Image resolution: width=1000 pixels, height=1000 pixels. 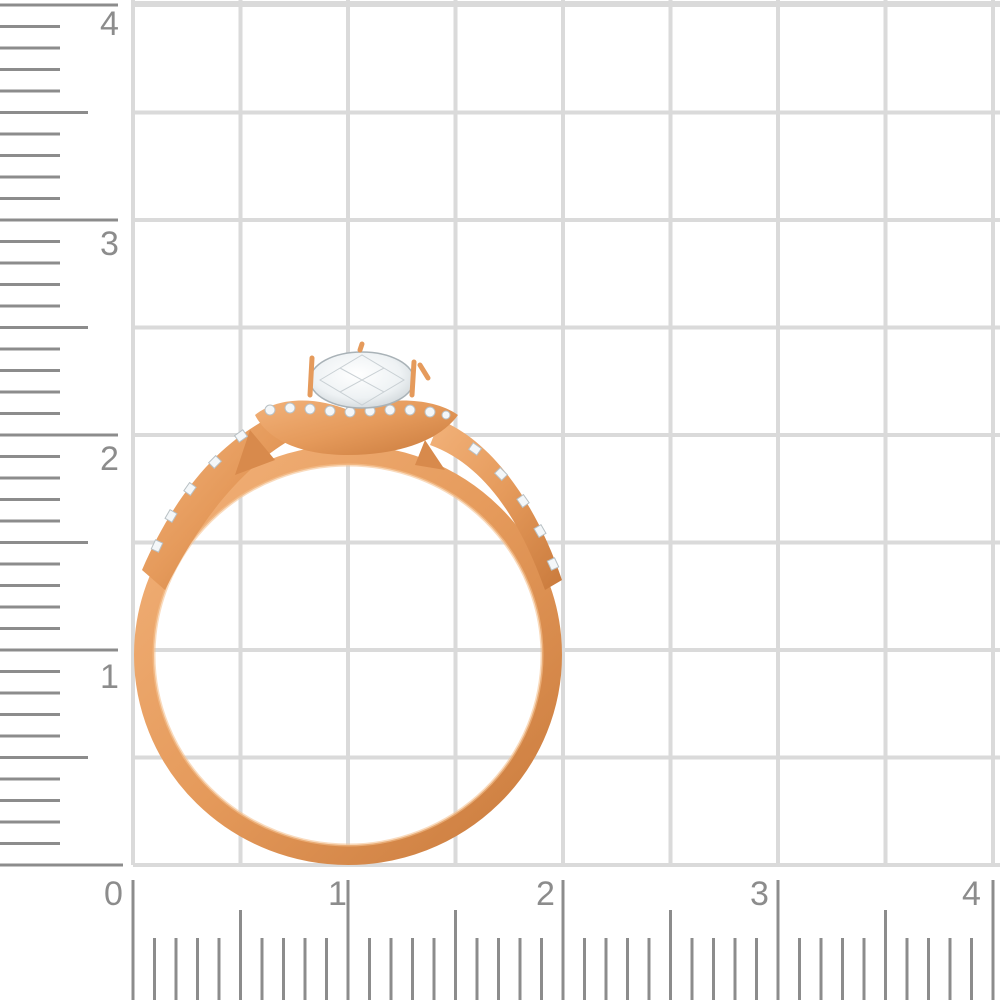 What do you see at coordinates (109, 677) in the screenshot?
I see `ruler-label-y-1: 1` at bounding box center [109, 677].